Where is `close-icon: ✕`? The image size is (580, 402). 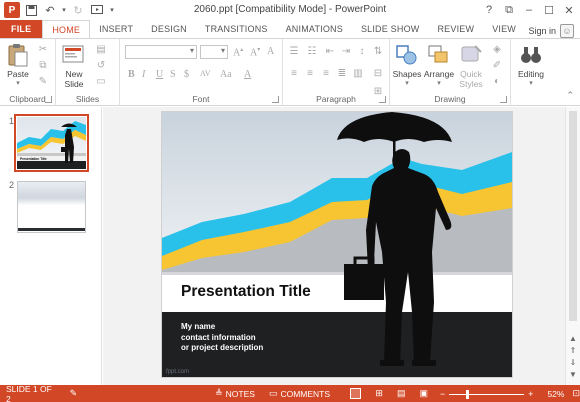 close-icon: ✕ is located at coordinates (569, 10).